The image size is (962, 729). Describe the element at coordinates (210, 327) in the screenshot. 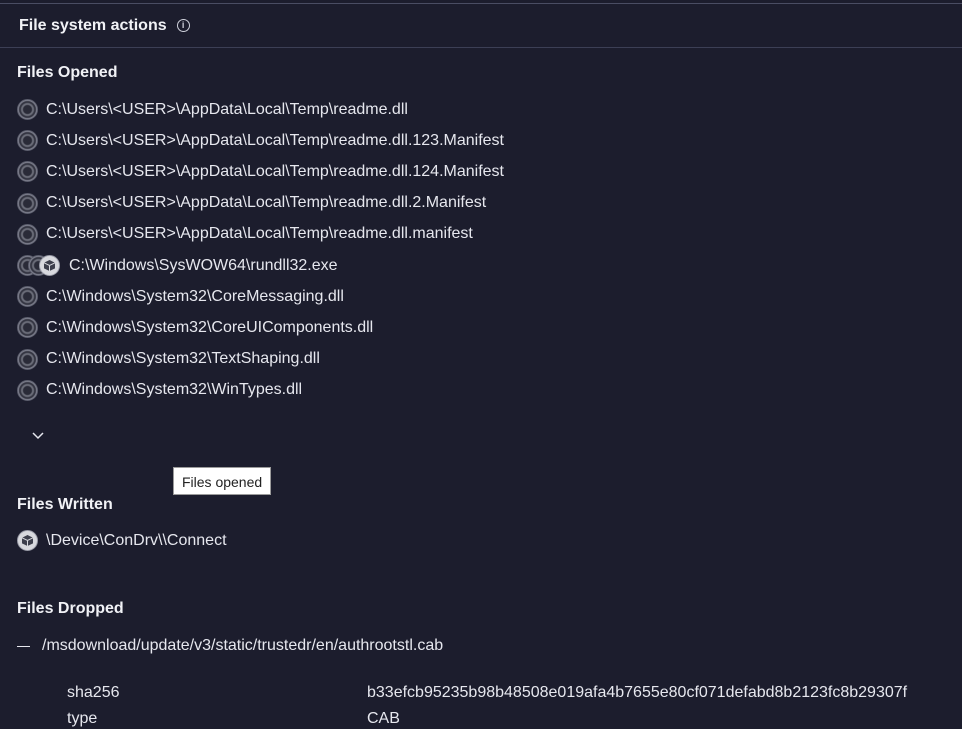

I see `file-path: C:\Windows\System32\CoreUIComponents.dll` at that location.